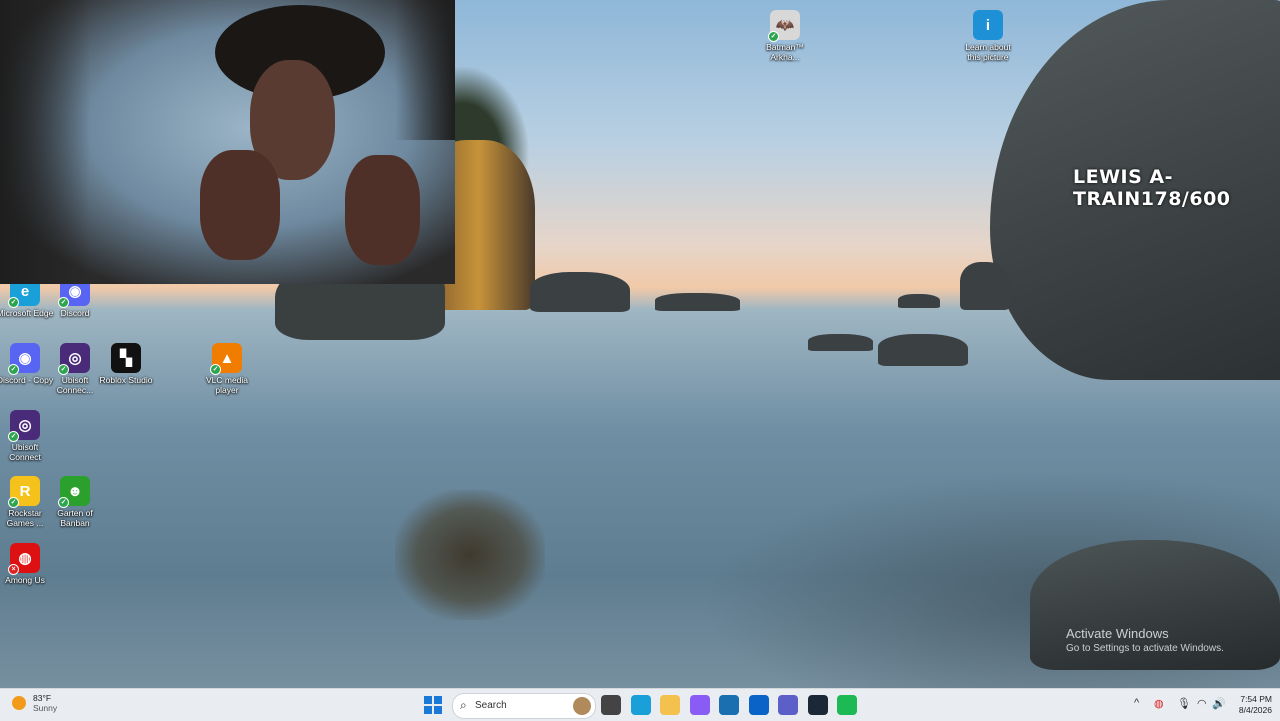 The width and height of the screenshot is (1280, 721). I want to click on weather-condition: Sunny, so click(45, 708).